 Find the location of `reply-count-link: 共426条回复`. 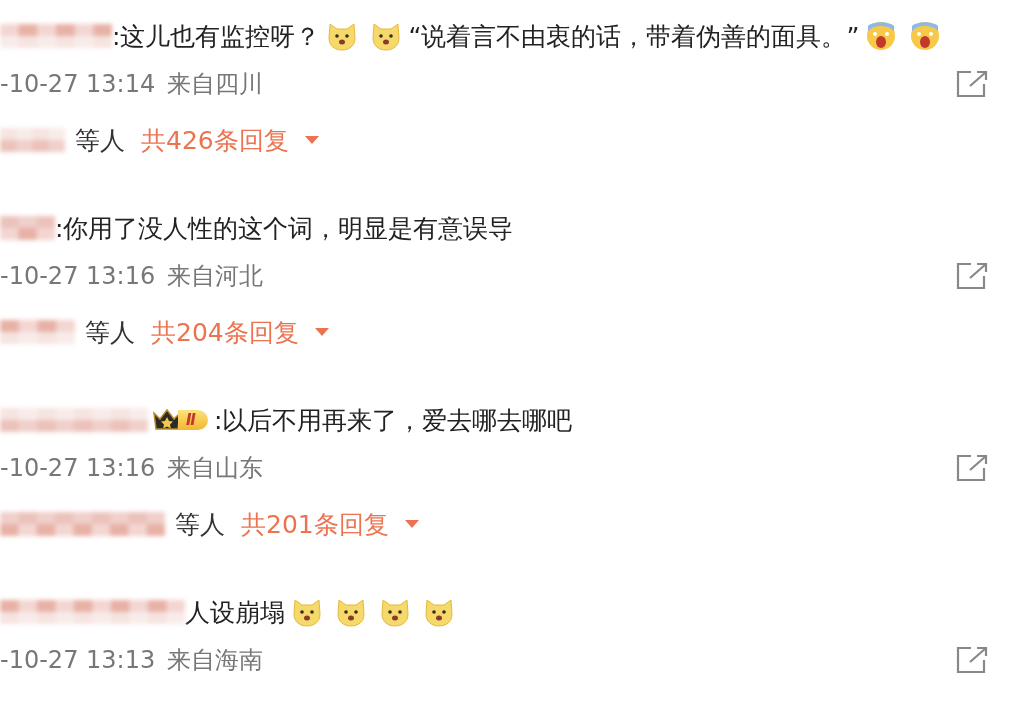

reply-count-link: 共426条回复 is located at coordinates (215, 140).